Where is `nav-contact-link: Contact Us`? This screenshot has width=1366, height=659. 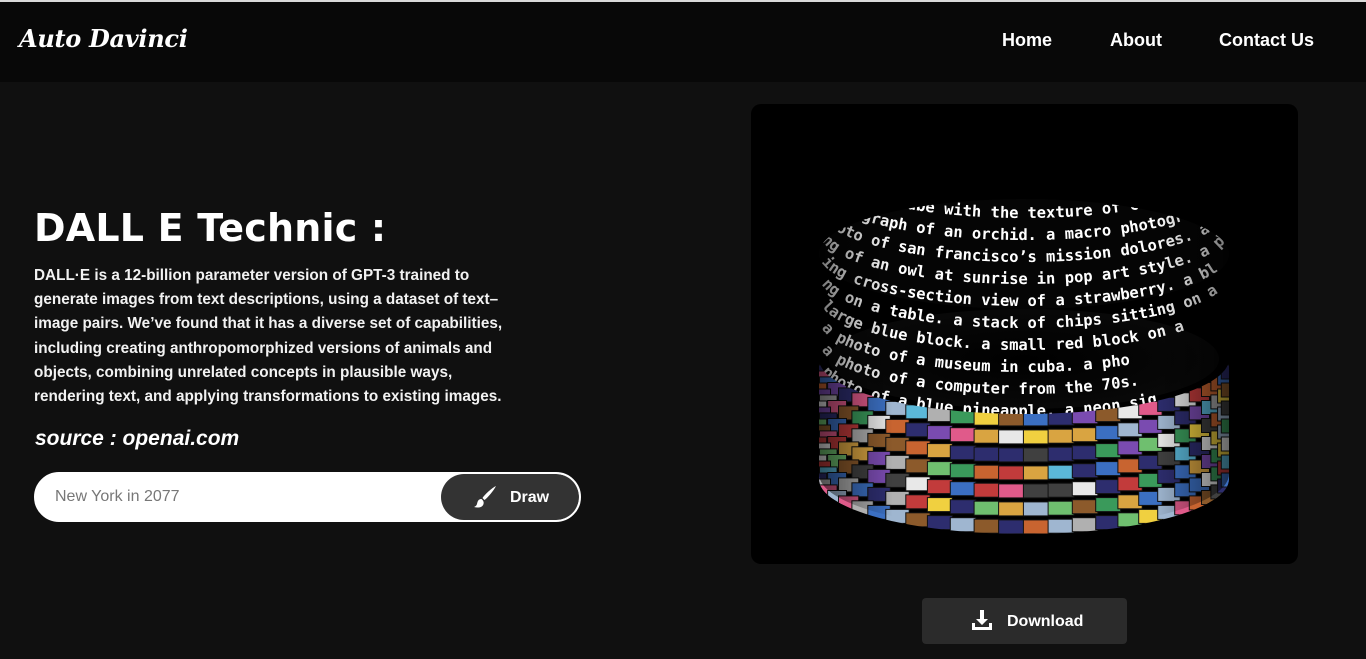 nav-contact-link: Contact Us is located at coordinates (1266, 40).